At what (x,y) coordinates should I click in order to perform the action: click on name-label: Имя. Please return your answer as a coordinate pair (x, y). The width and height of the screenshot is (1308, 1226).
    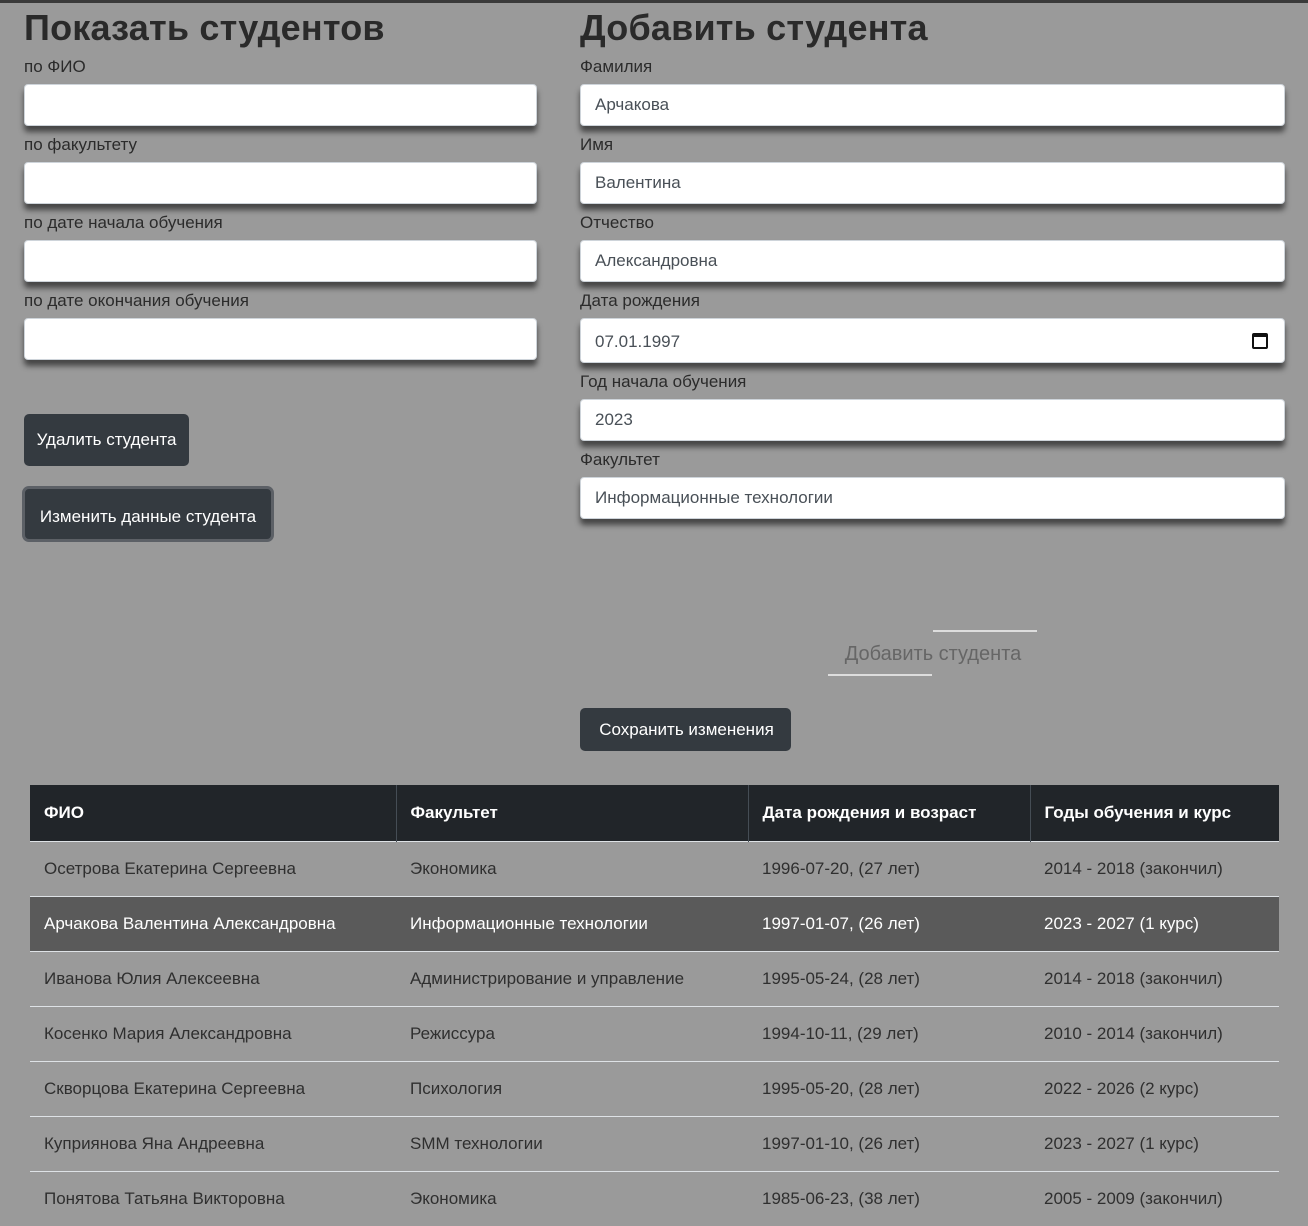
    Looking at the image, I should click on (597, 144).